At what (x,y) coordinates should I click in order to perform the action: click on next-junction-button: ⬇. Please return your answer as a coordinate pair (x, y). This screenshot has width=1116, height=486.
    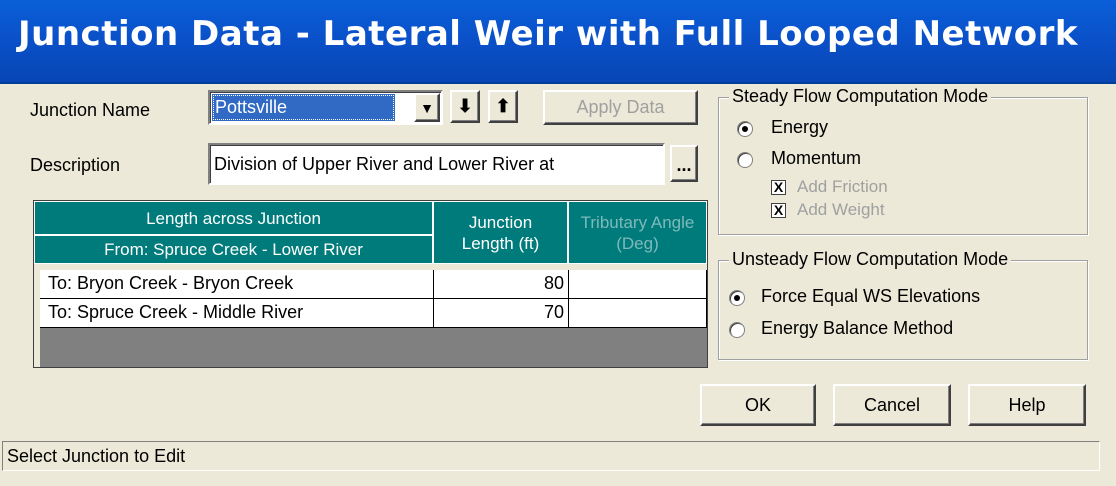
    Looking at the image, I should click on (465, 106).